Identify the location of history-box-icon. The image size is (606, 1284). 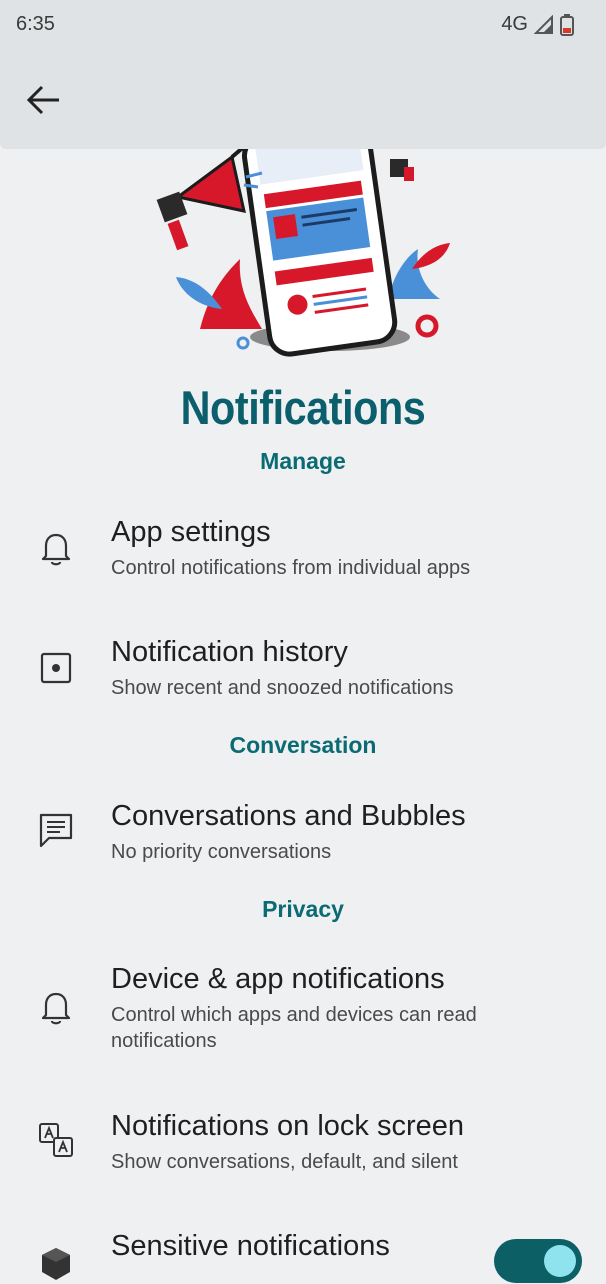
(56, 668).